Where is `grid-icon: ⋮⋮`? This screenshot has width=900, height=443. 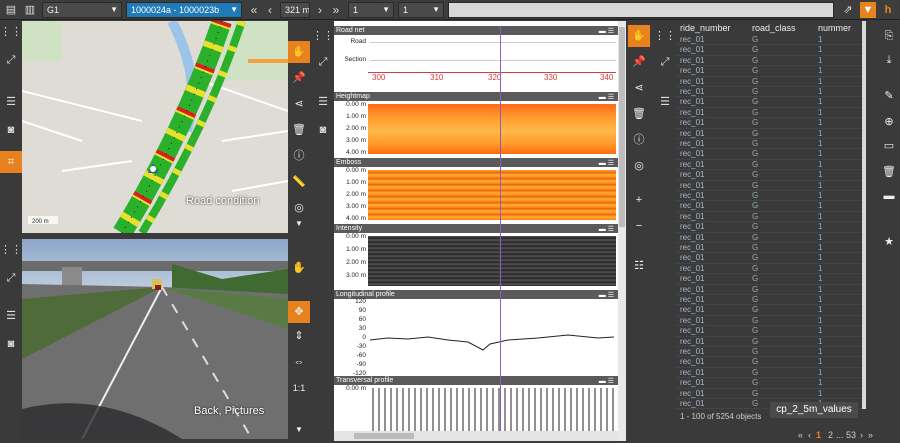 grid-icon: ⋮⋮ is located at coordinates (323, 36).